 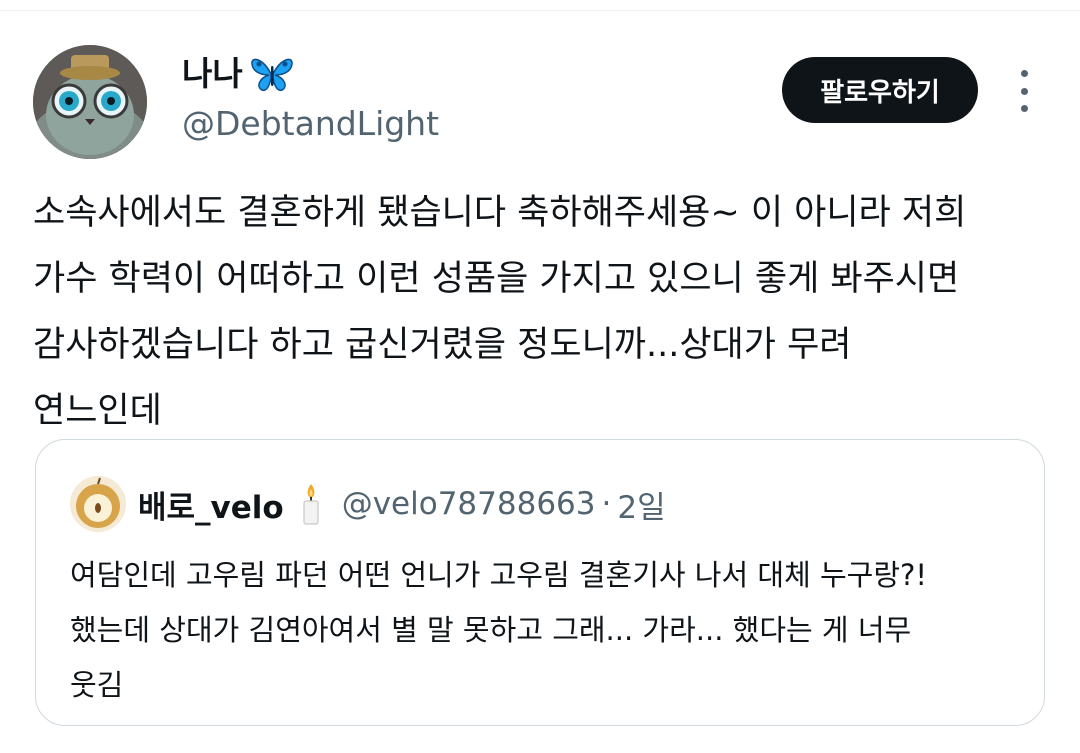 What do you see at coordinates (311, 504) in the screenshot?
I see `candle-icon` at bounding box center [311, 504].